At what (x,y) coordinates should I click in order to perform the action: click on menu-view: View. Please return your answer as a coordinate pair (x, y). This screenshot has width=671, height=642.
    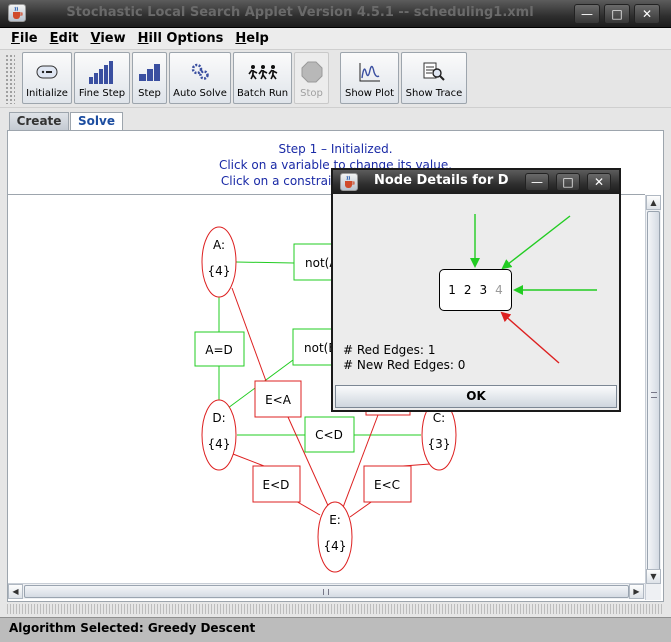
    Looking at the image, I should click on (108, 39).